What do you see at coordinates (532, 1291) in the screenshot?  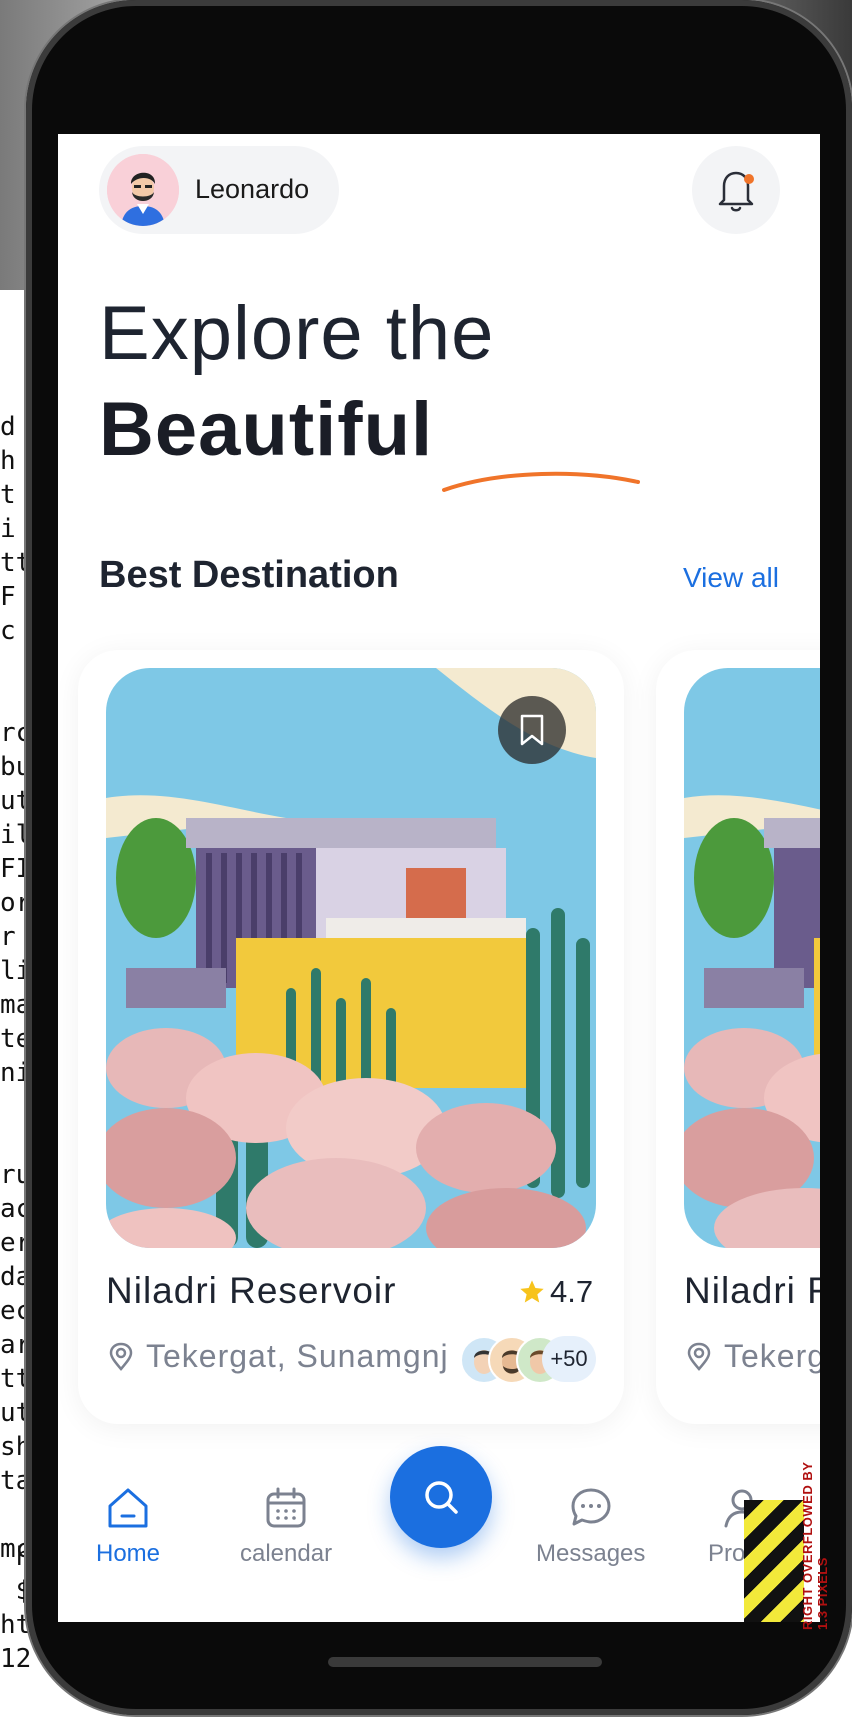 I see `star-icon` at bounding box center [532, 1291].